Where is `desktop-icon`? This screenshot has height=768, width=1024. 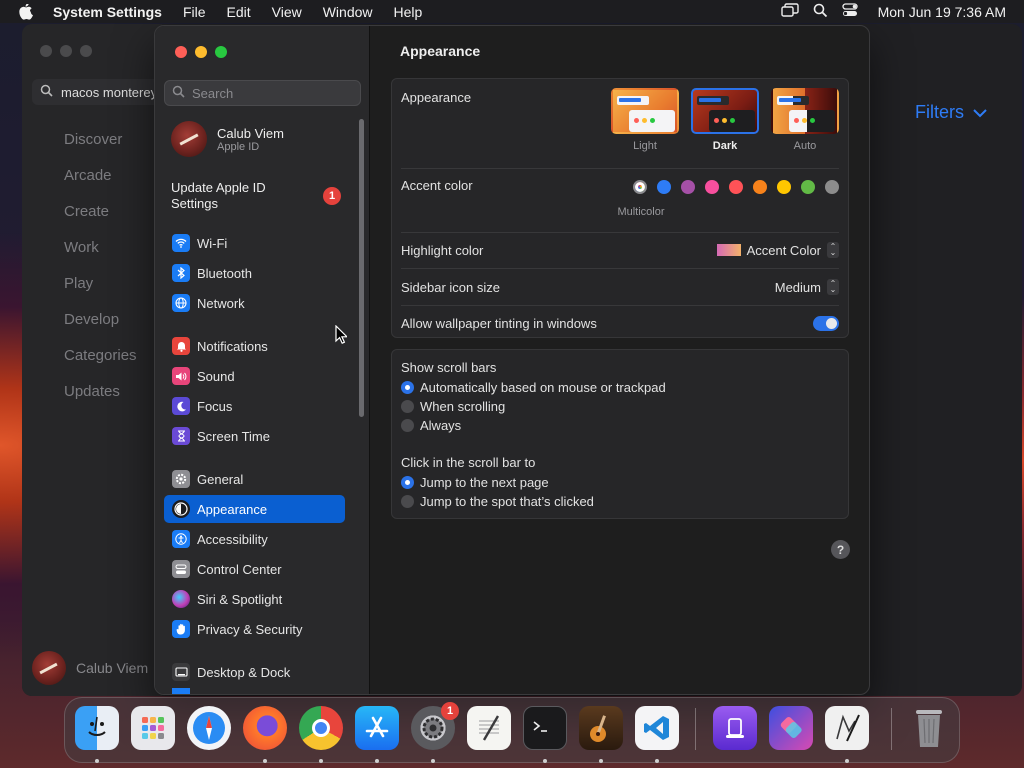 desktop-icon is located at coordinates (181, 672).